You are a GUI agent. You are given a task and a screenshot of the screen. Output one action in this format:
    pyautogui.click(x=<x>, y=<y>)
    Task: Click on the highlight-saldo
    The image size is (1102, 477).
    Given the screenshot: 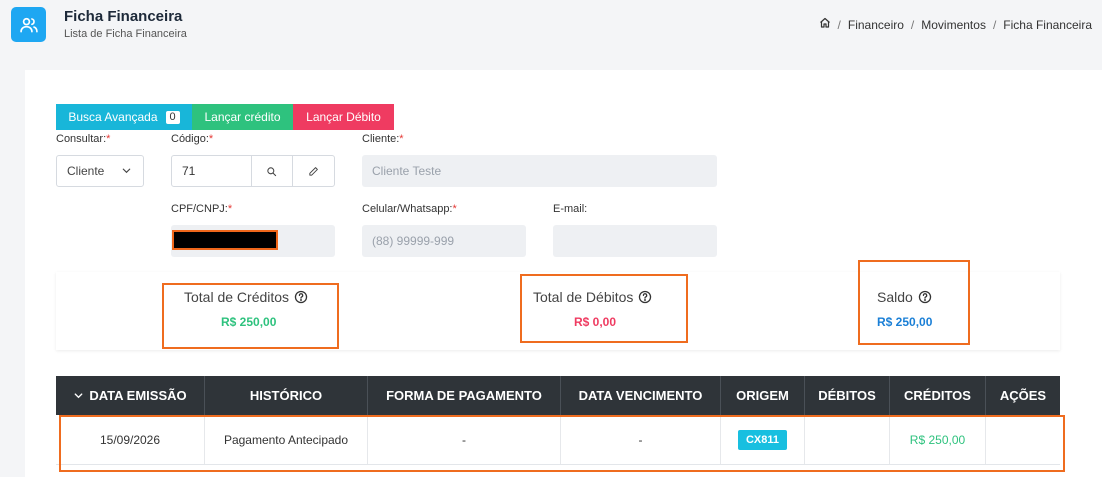 What is the action you would take?
    pyautogui.click(x=914, y=302)
    